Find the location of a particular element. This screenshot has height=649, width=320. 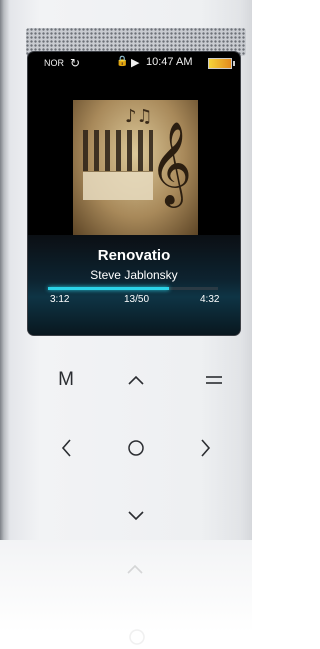

elapsed-time: 3:12 is located at coordinates (60, 299).